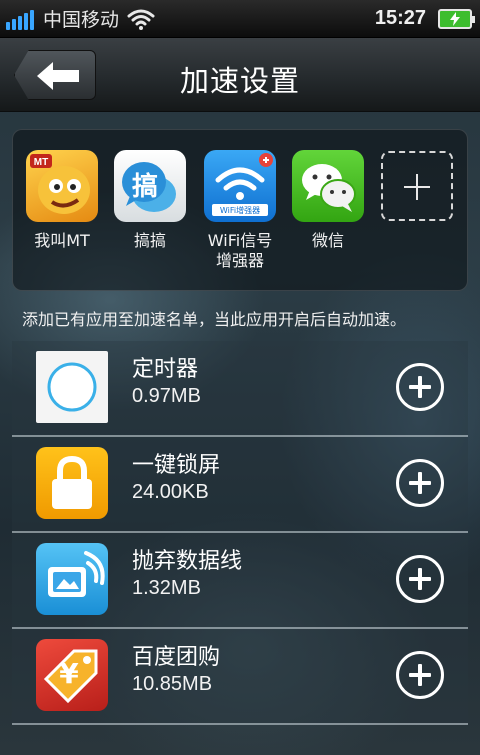 This screenshot has width=480, height=755. What do you see at coordinates (170, 492) in the screenshot?
I see `app-size: 24.00KB` at bounding box center [170, 492].